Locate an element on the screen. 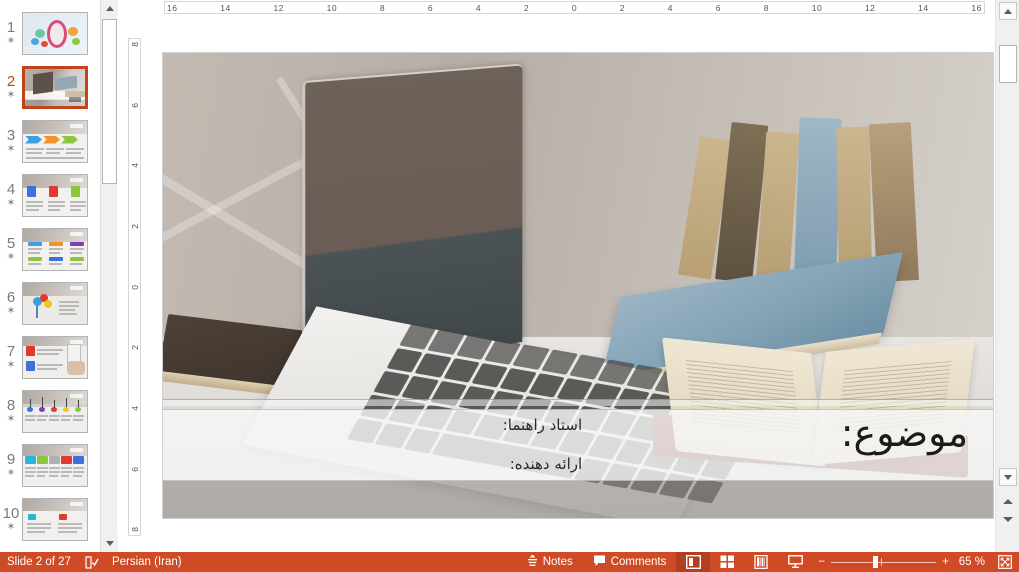 This screenshot has width=1019, height=572. view-buttons-group is located at coordinates (744, 562).